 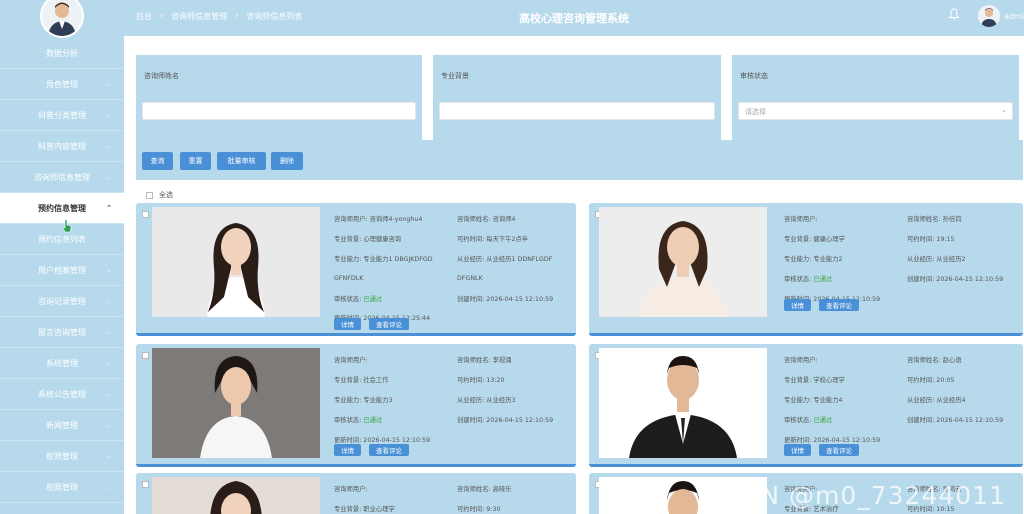 I want to click on select-all: 全选, so click(x=159, y=195).